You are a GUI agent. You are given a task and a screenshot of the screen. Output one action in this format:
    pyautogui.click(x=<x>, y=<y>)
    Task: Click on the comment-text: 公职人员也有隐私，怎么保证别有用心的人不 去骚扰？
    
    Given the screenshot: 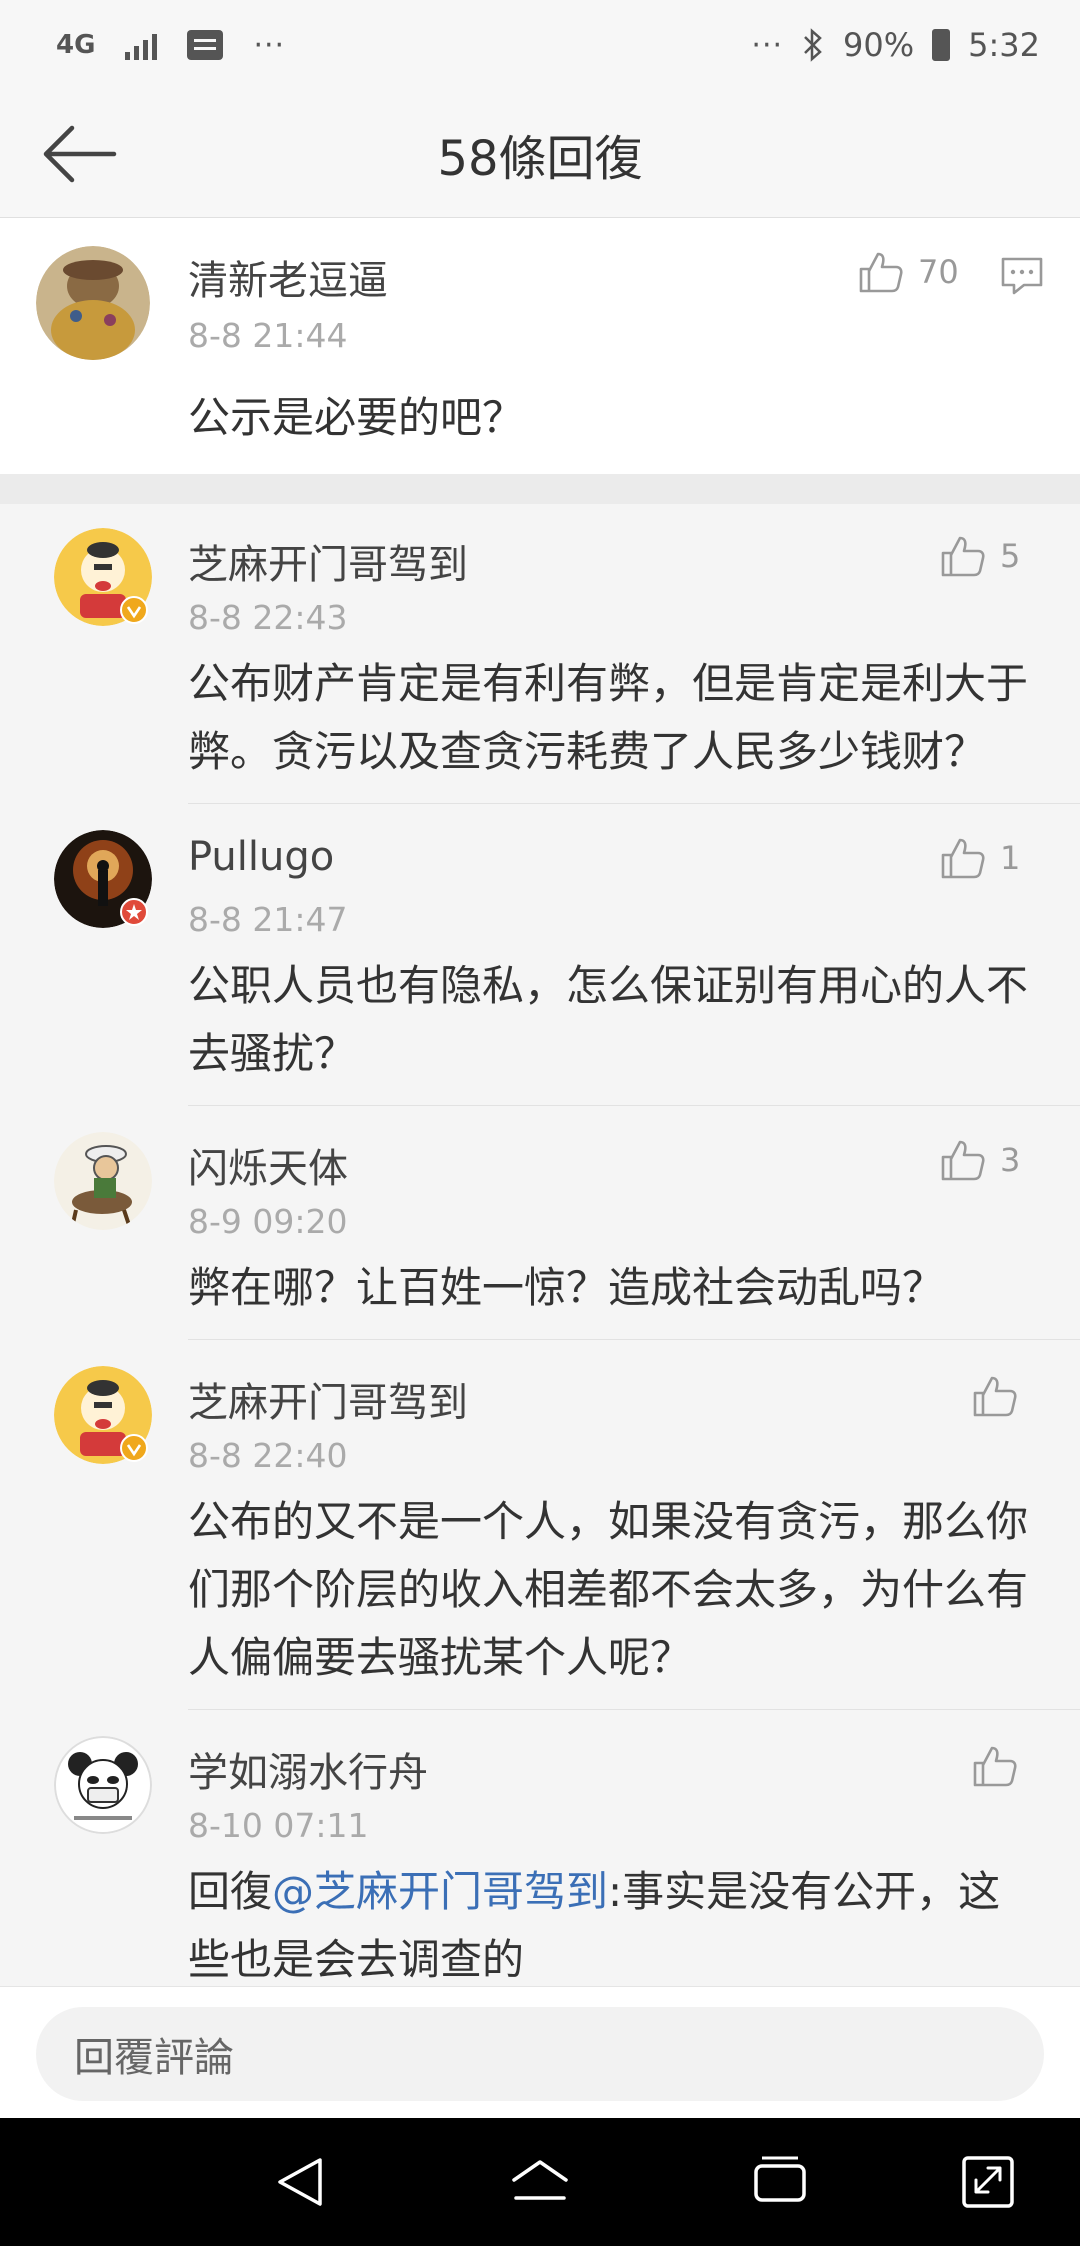 What is the action you would take?
    pyautogui.click(x=608, y=1019)
    